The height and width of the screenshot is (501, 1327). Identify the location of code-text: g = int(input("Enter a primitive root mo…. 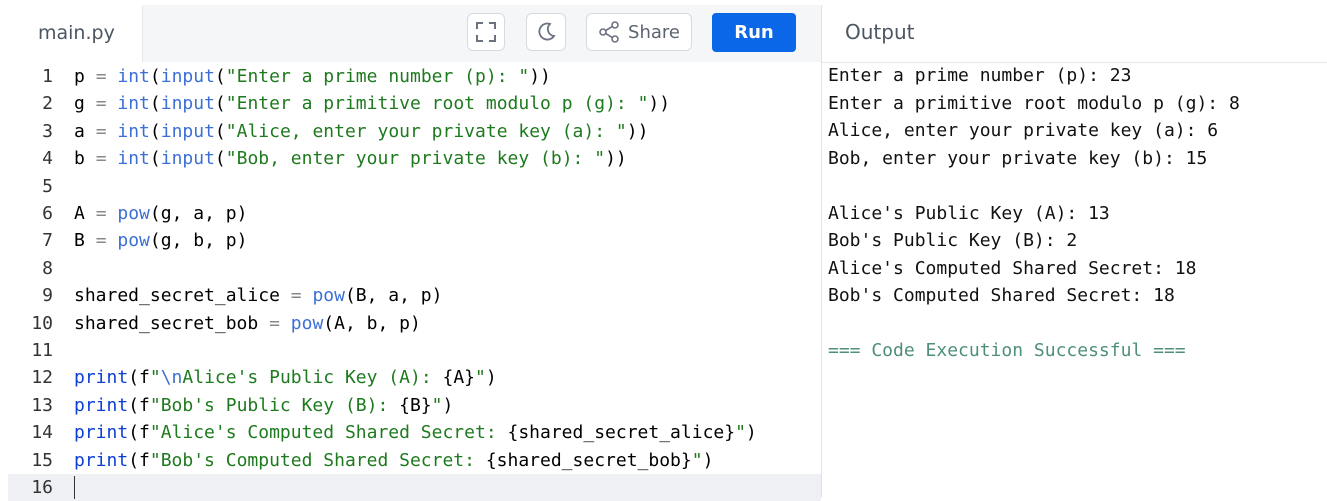
(372, 103).